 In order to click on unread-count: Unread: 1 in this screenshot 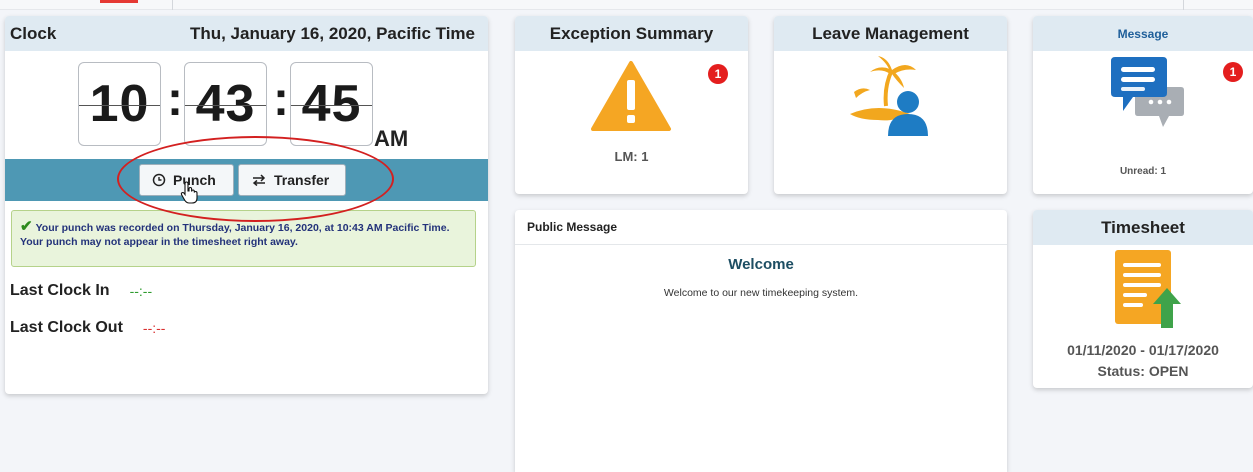, I will do `click(1143, 171)`.